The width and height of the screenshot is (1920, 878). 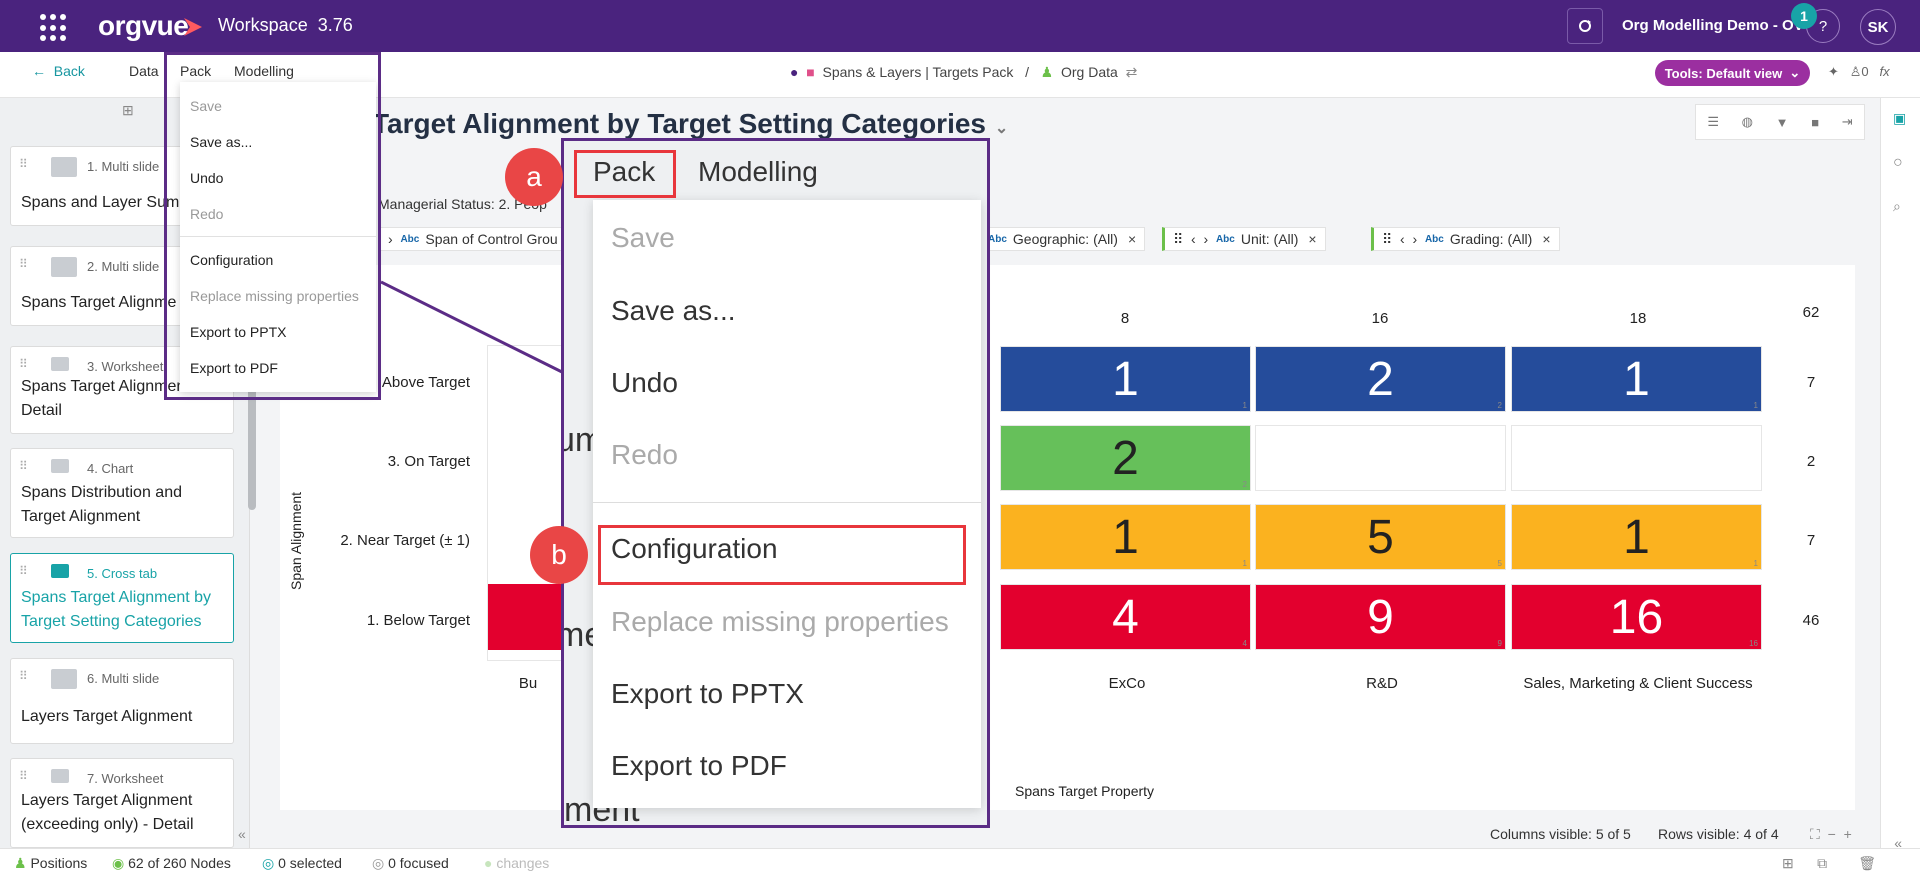 What do you see at coordinates (242, 834) in the screenshot?
I see `collapse-sidebar-icon: «` at bounding box center [242, 834].